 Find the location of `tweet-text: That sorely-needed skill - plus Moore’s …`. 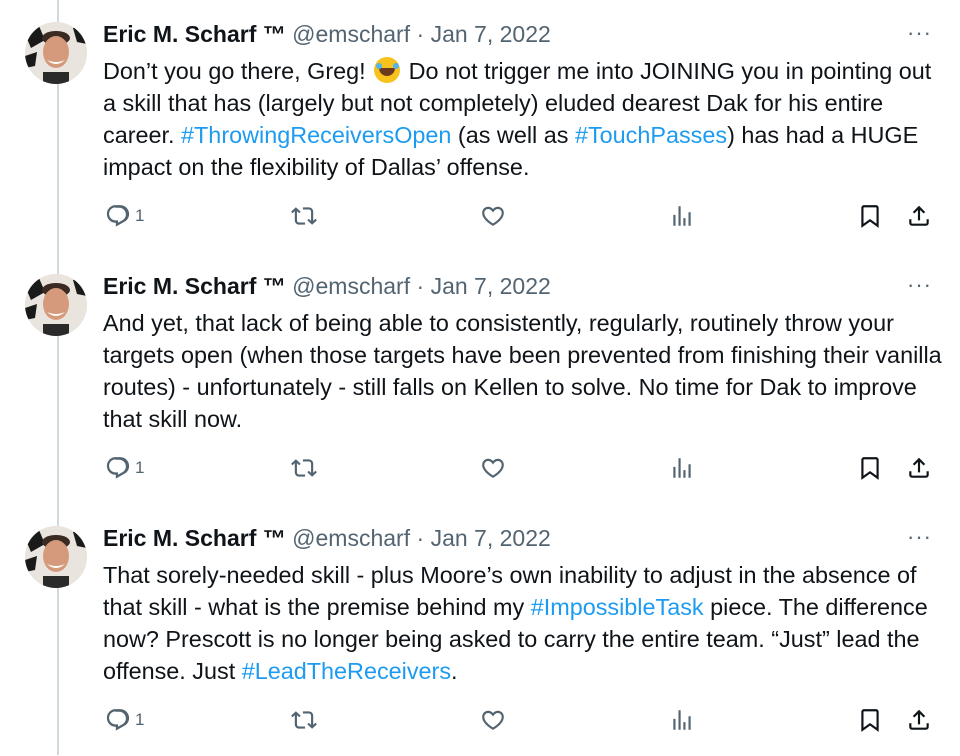

tweet-text: That sorely-needed skill - plus Moore’s … is located at coordinates (523, 623).